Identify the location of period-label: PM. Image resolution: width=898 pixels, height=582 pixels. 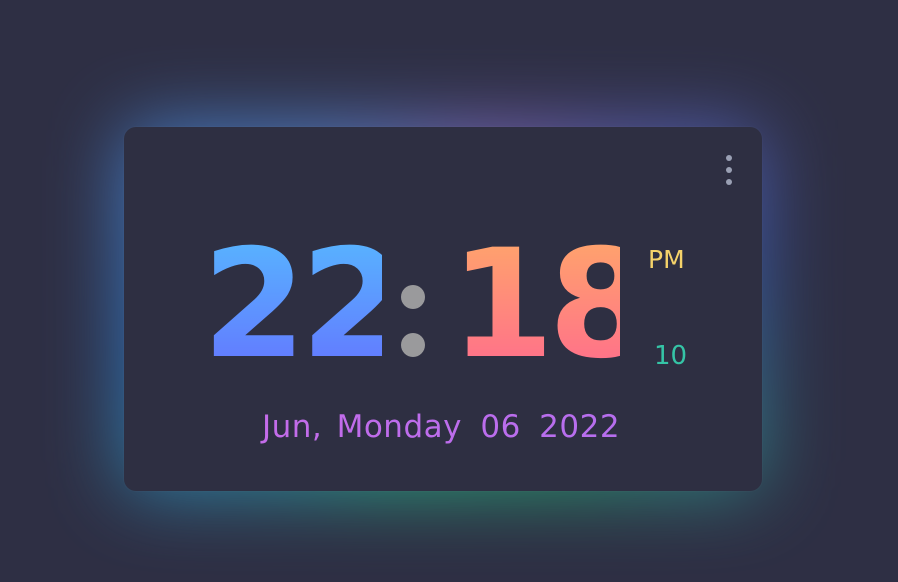
(666, 259).